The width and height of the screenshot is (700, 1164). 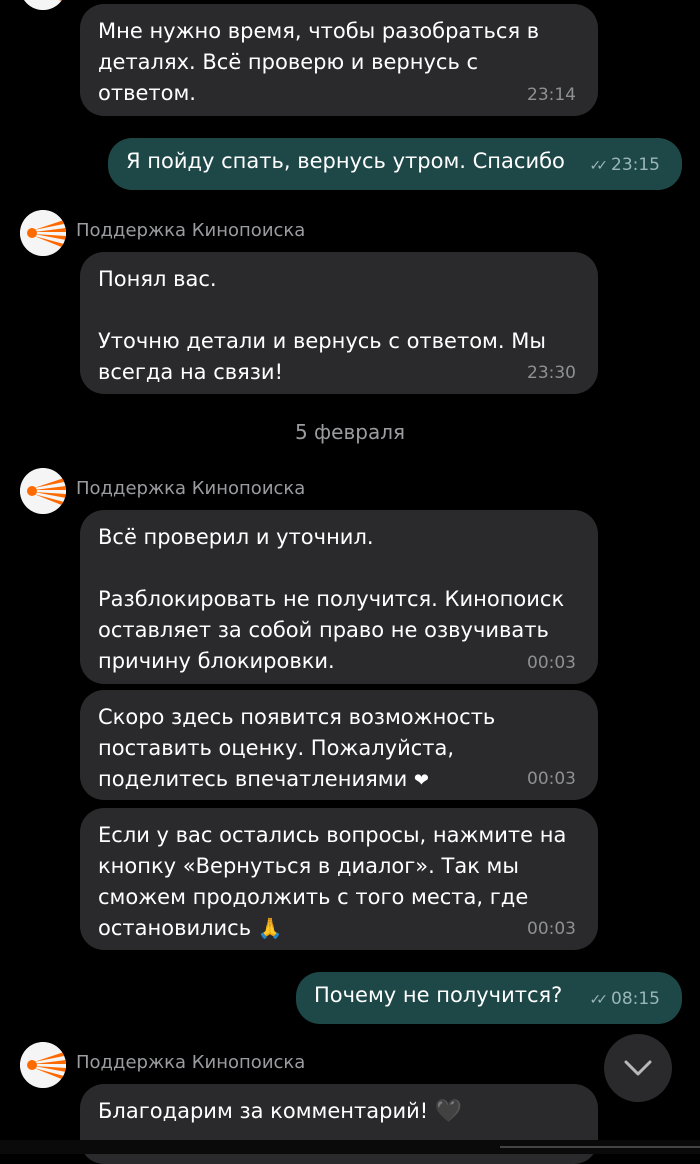 I want to click on pray-icon: 🙏, so click(x=270, y=928).